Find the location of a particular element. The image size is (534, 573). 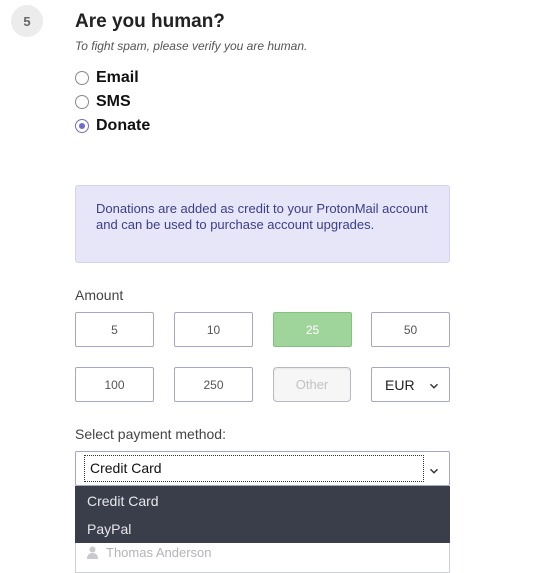

payment-method-dropdown: Credit Card PayPal is located at coordinates (262, 514).